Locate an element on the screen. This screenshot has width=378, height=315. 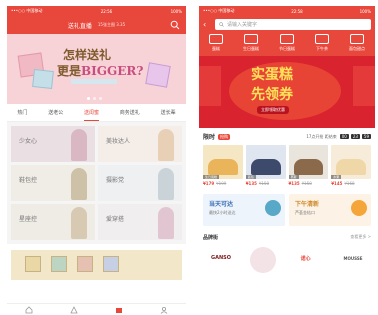
ad-card: 下午清新 芦荟金桔口 is located at coordinates (330, 210).